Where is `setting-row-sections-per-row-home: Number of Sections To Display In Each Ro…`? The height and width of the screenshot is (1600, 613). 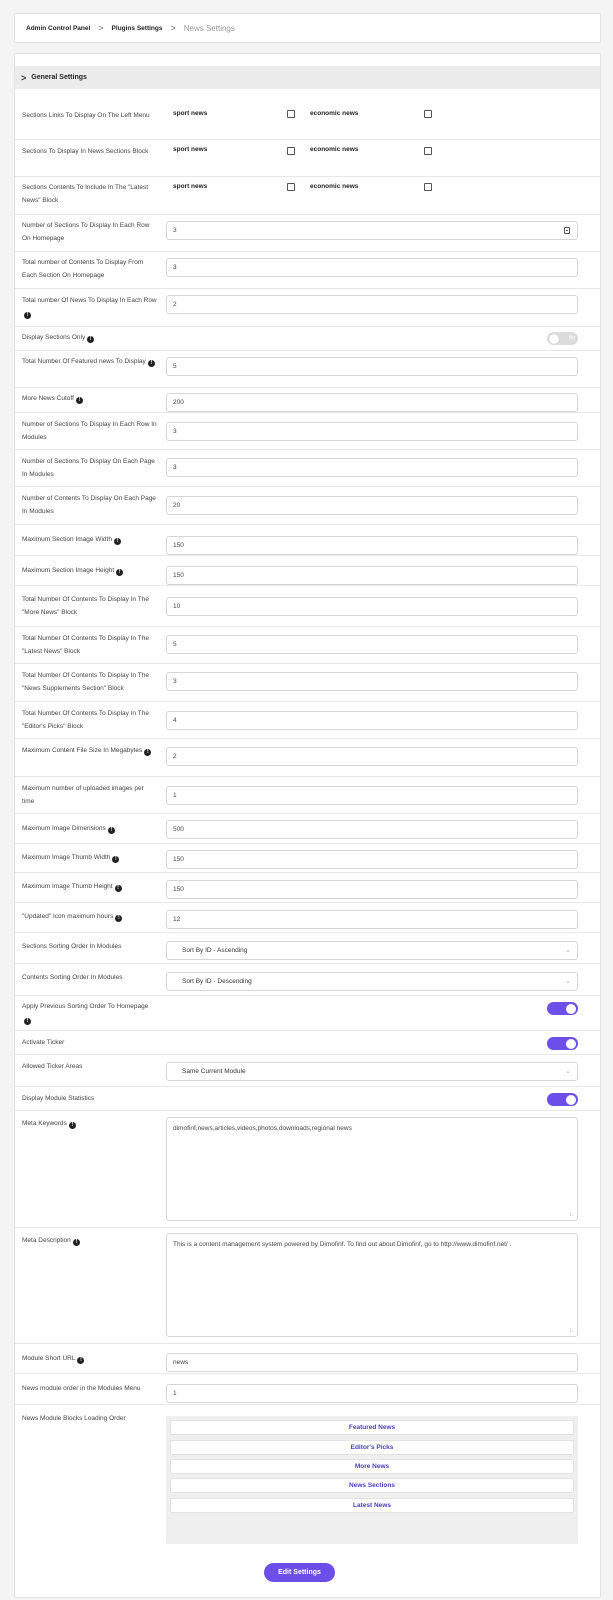
setting-row-sections-per-row-home: Number of Sections To Display In Each Ro… is located at coordinates (307, 233).